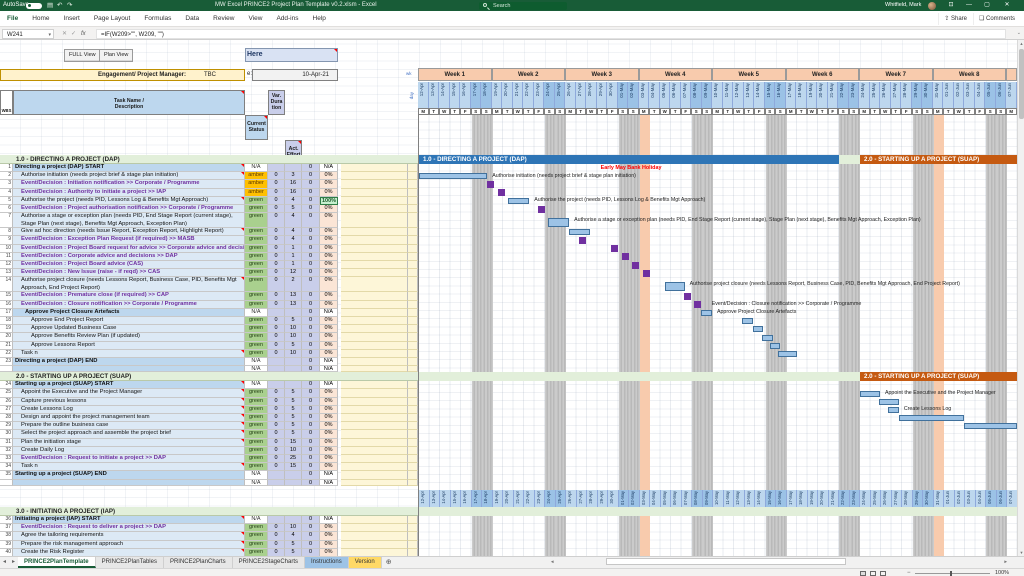 This screenshot has width=1024, height=576. What do you see at coordinates (293, 312) in the screenshot?
I see `cell-act-effort` at bounding box center [293, 312].